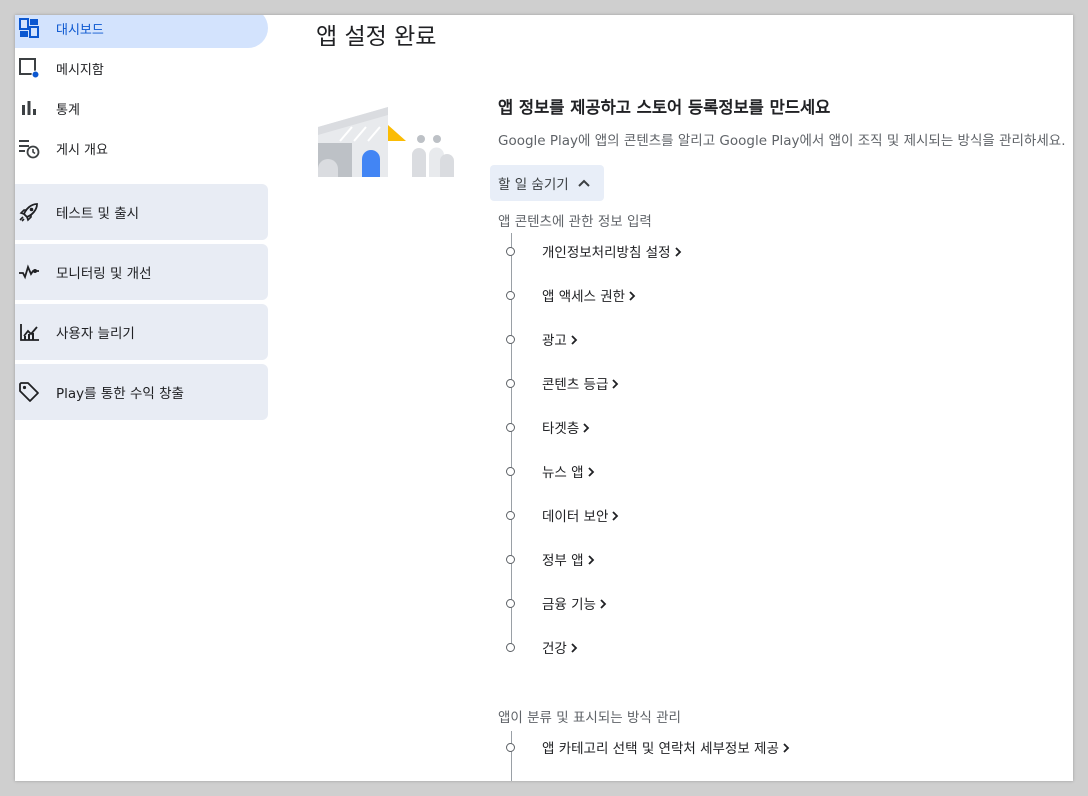 This screenshot has width=1088, height=796. What do you see at coordinates (29, 332) in the screenshot?
I see `grow-users-icon` at bounding box center [29, 332].